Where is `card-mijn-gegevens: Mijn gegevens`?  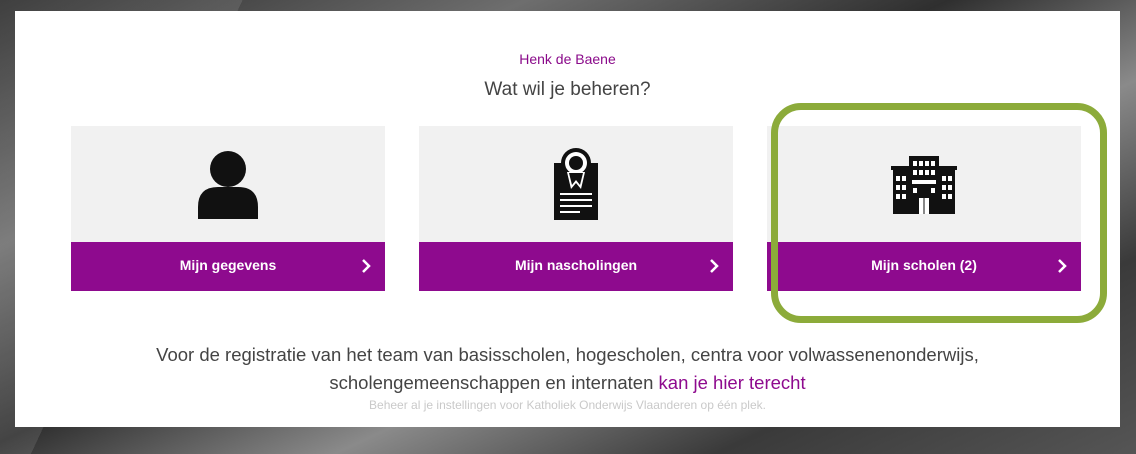
card-mijn-gegevens: Mijn gegevens is located at coordinates (228, 208).